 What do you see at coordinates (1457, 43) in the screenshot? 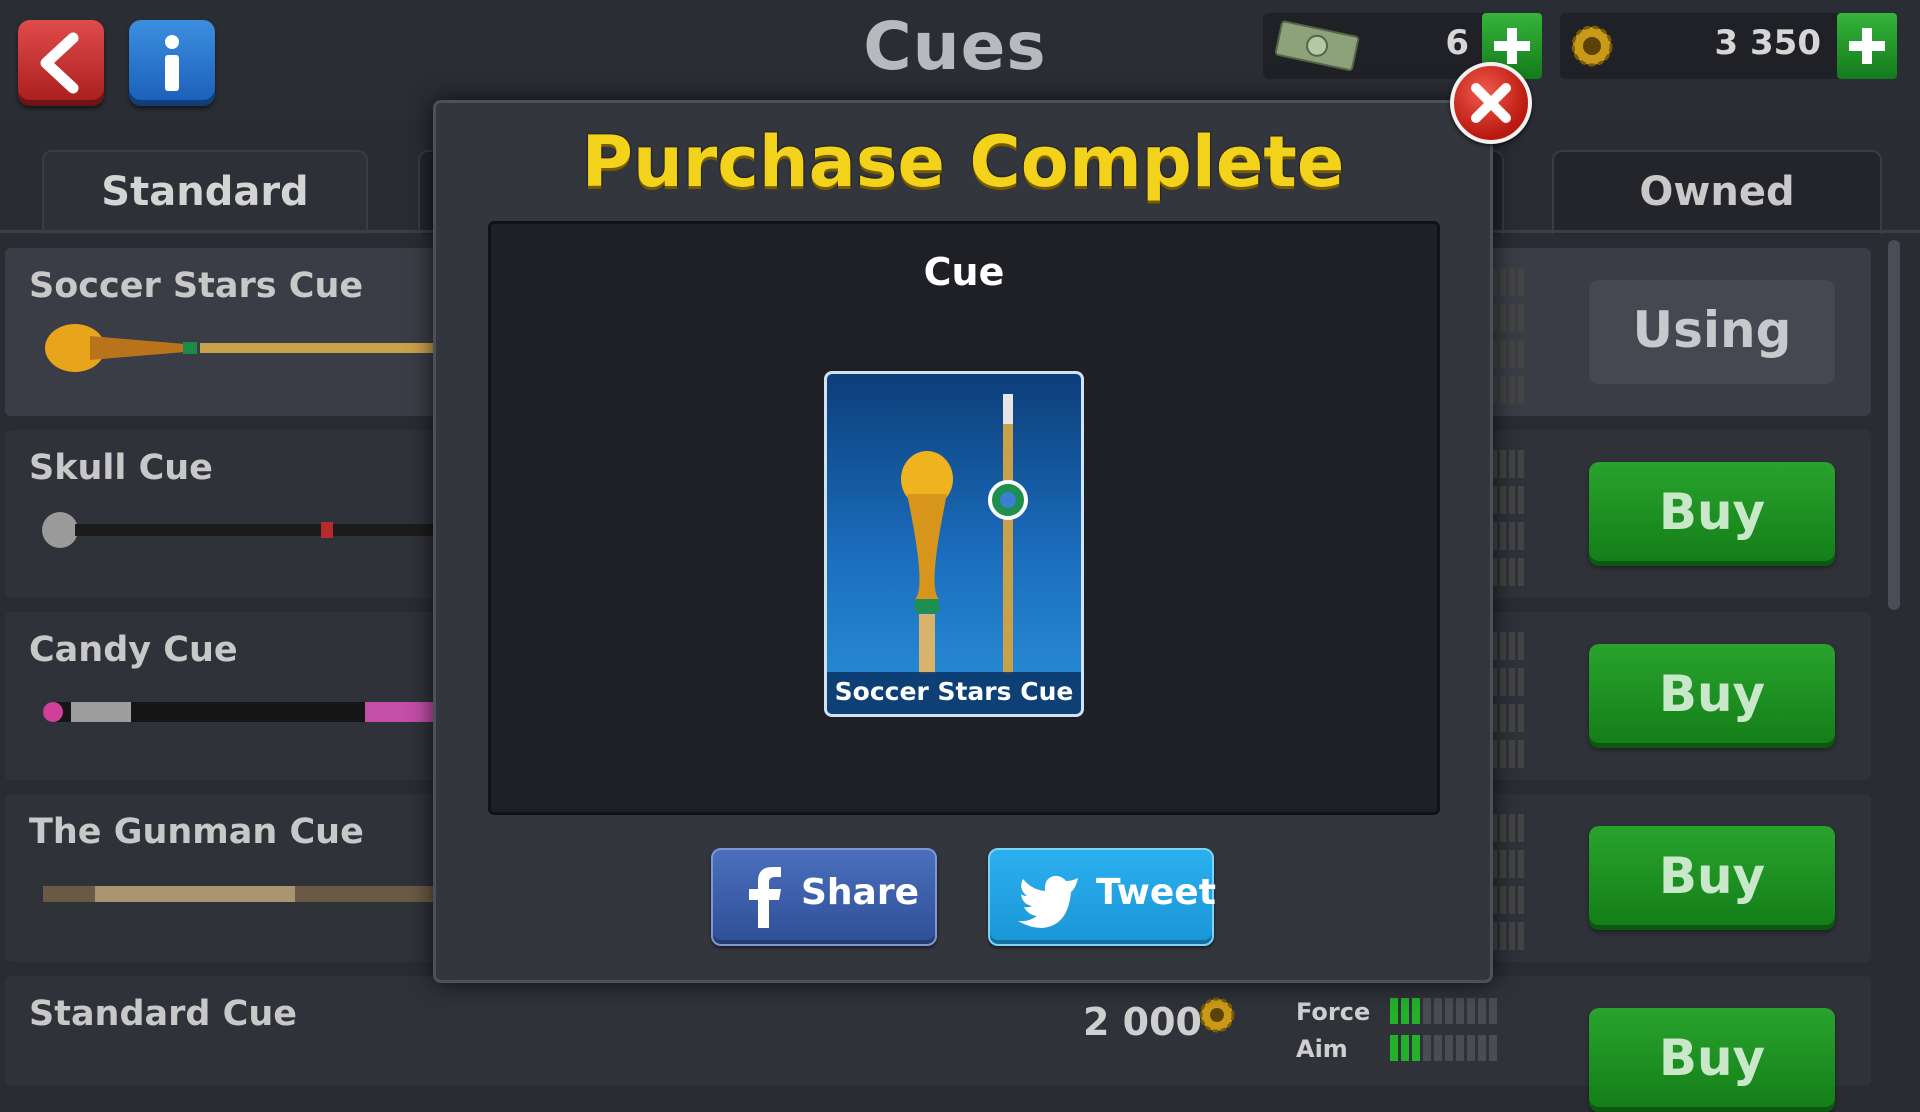
I see `cash-amount: 6` at bounding box center [1457, 43].